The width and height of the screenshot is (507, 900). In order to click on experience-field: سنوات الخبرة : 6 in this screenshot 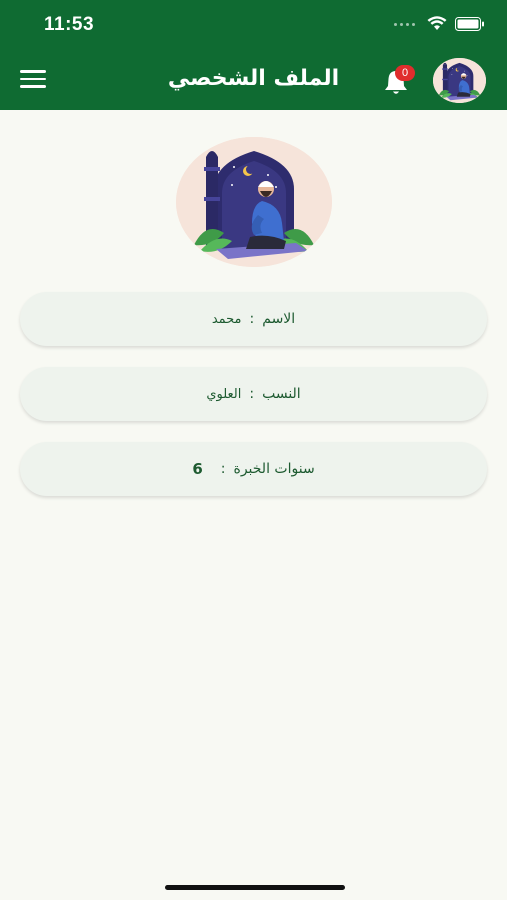, I will do `click(253, 469)`.